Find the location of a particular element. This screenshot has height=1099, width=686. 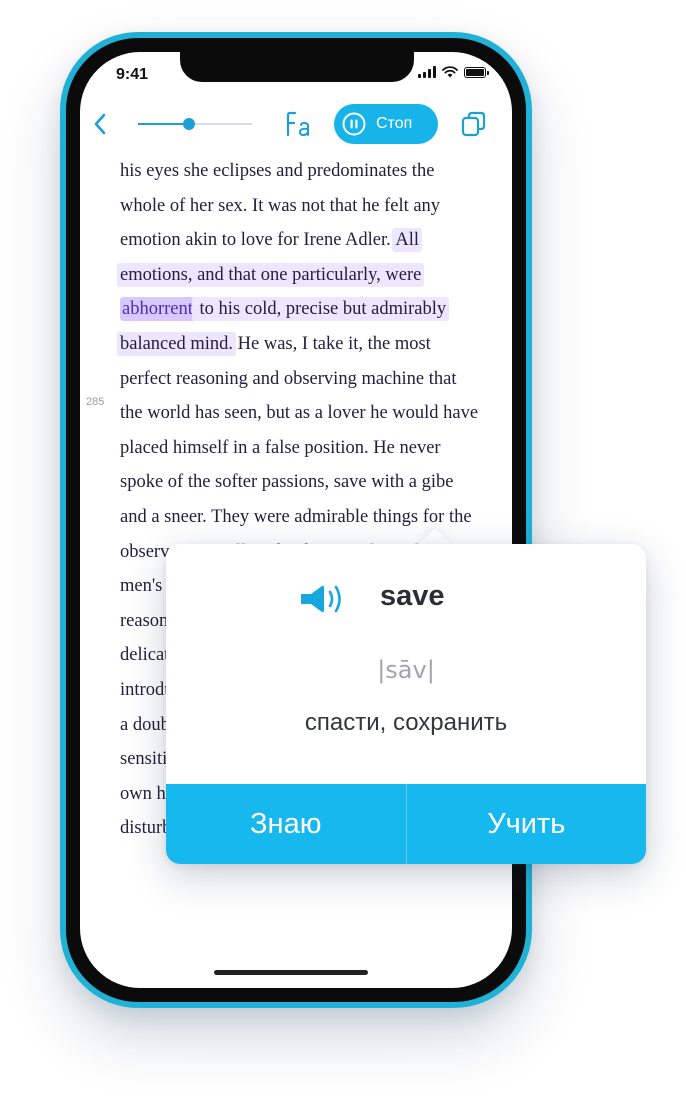

speed-slider-fill is located at coordinates (164, 124).